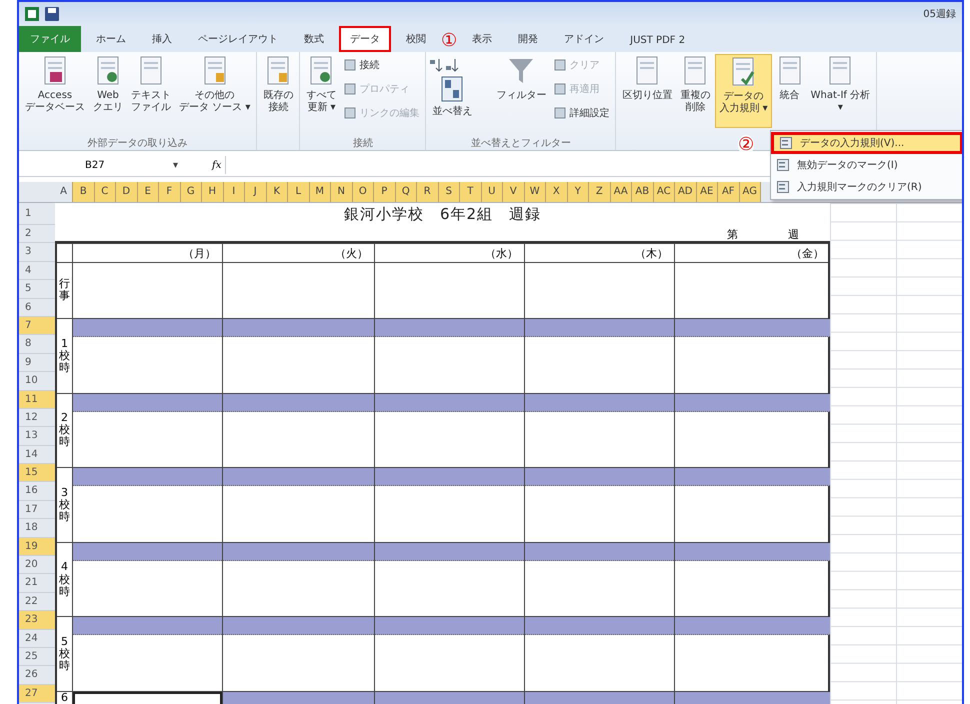 The height and width of the screenshot is (704, 970). Describe the element at coordinates (535, 192) in the screenshot. I see `column-header: W` at that location.